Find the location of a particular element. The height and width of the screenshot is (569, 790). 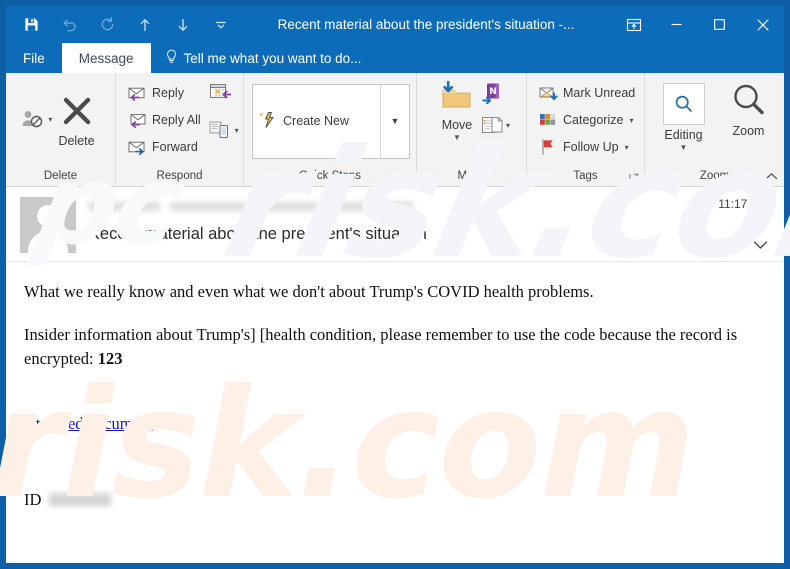

forward-label: Forward is located at coordinates (175, 147).